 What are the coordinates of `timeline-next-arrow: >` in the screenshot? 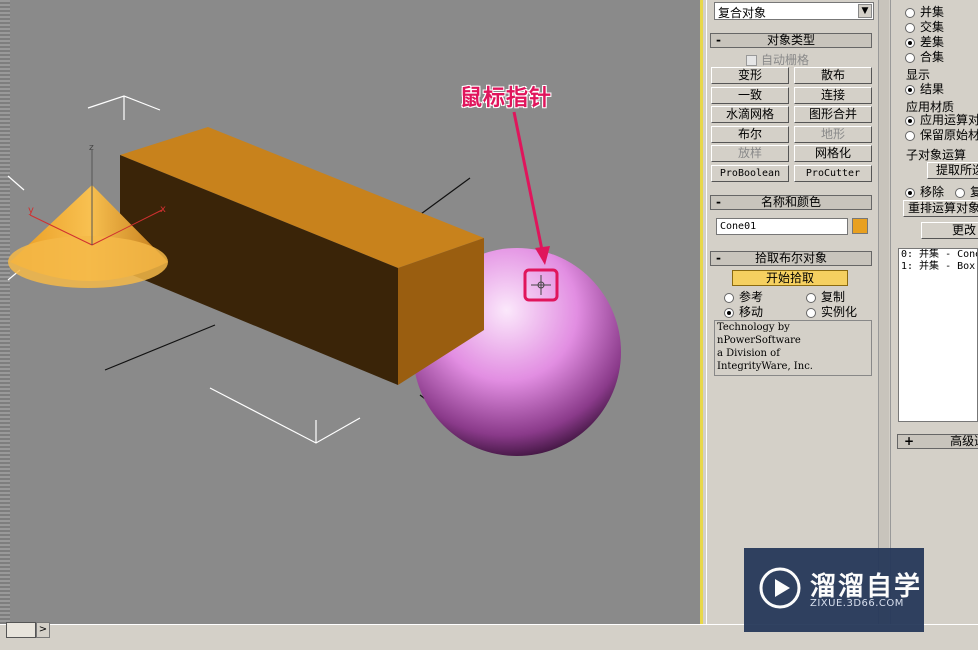 It's located at (43, 630).